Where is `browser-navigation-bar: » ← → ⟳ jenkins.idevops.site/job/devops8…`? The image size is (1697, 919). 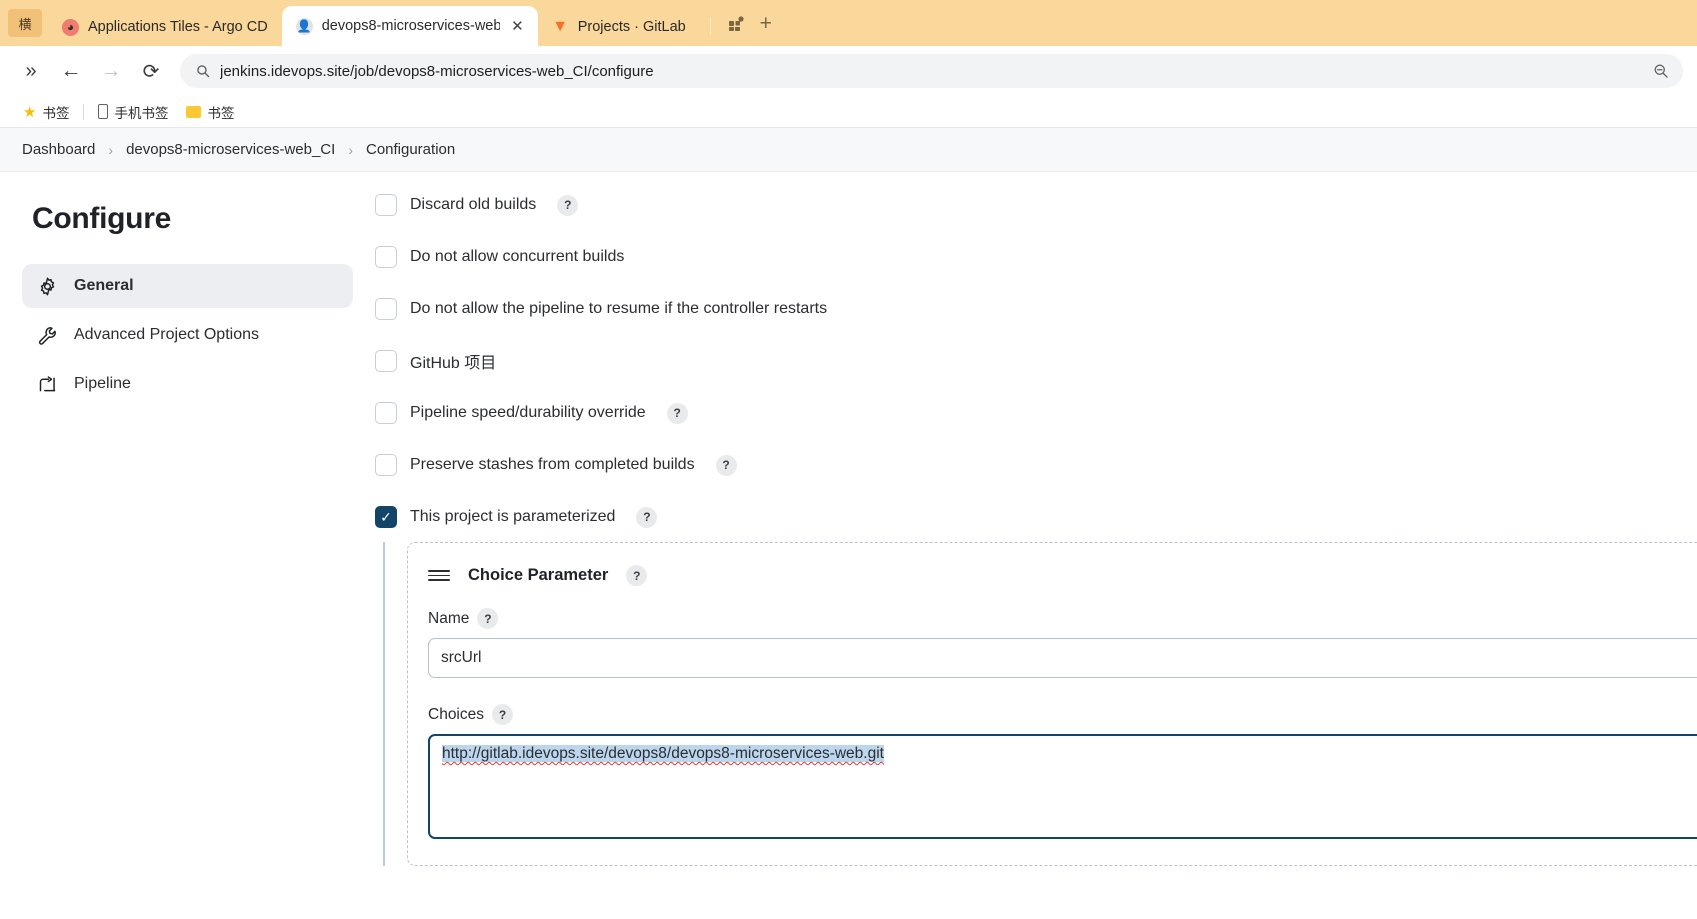
browser-navigation-bar: » ← → ⟳ jenkins.idevops.site/job/devops8… is located at coordinates (848, 71).